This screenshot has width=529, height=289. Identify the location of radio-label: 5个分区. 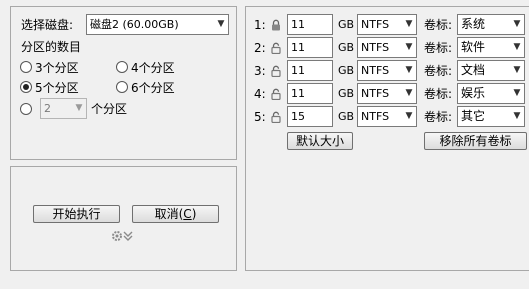
(57, 87).